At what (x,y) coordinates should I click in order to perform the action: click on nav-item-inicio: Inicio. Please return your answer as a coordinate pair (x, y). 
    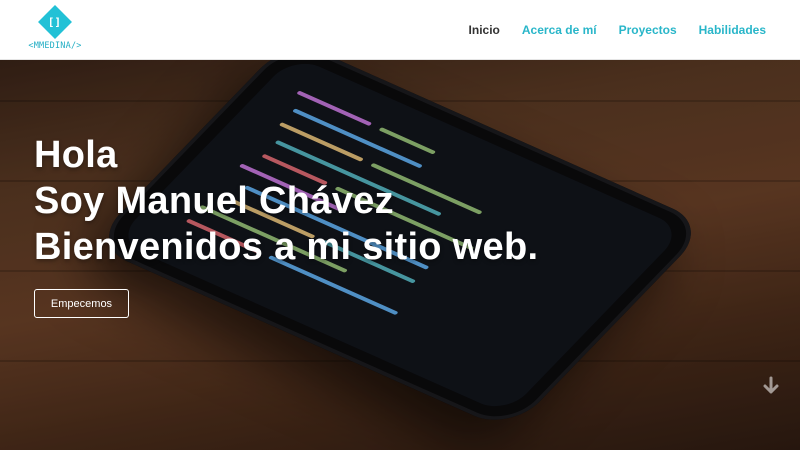
    Looking at the image, I should click on (484, 30).